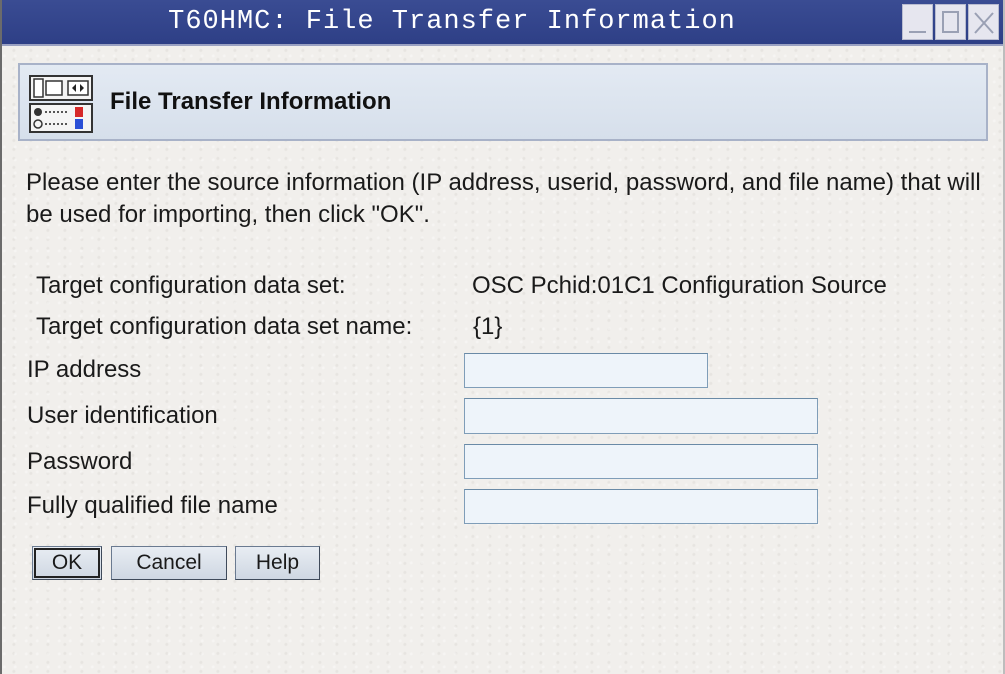  Describe the element at coordinates (641, 416) in the screenshot. I see `user-identification-input` at that location.